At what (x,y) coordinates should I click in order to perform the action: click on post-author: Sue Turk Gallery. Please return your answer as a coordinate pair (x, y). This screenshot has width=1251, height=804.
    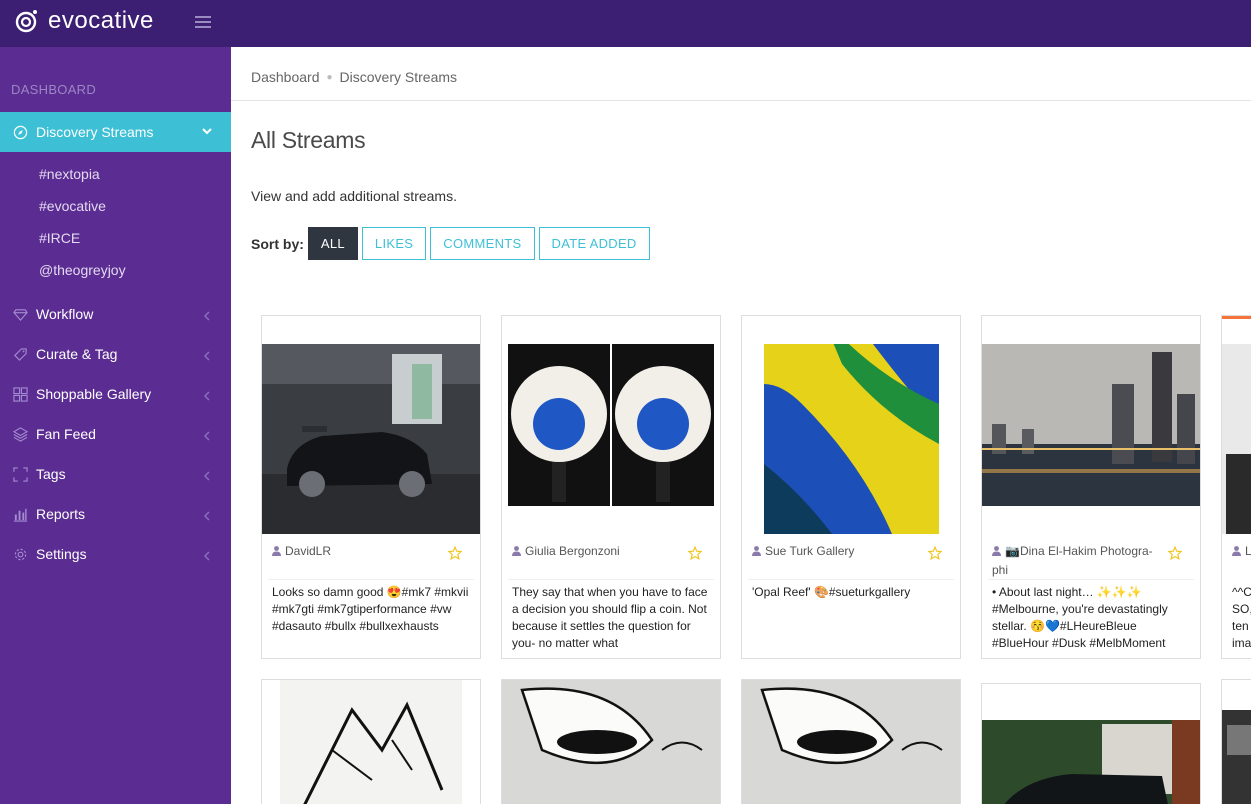
    Looking at the image, I should click on (837, 551).